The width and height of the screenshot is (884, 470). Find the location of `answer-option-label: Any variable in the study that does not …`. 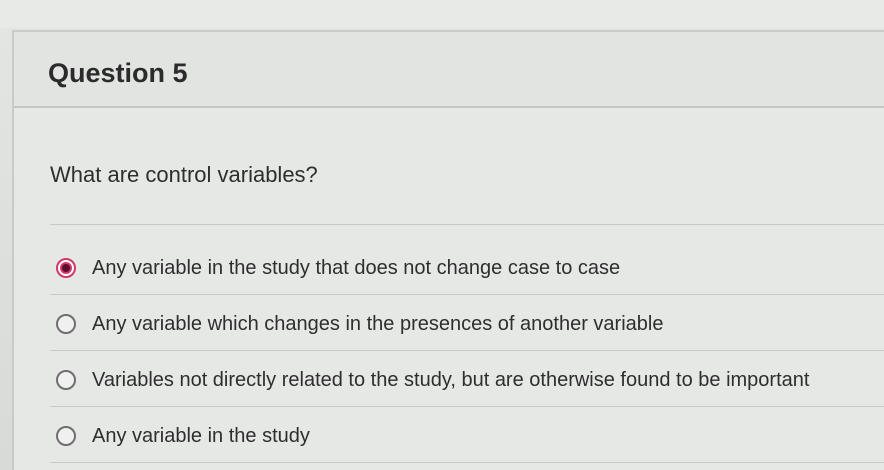

answer-option-label: Any variable in the study that does not … is located at coordinates (356, 267).